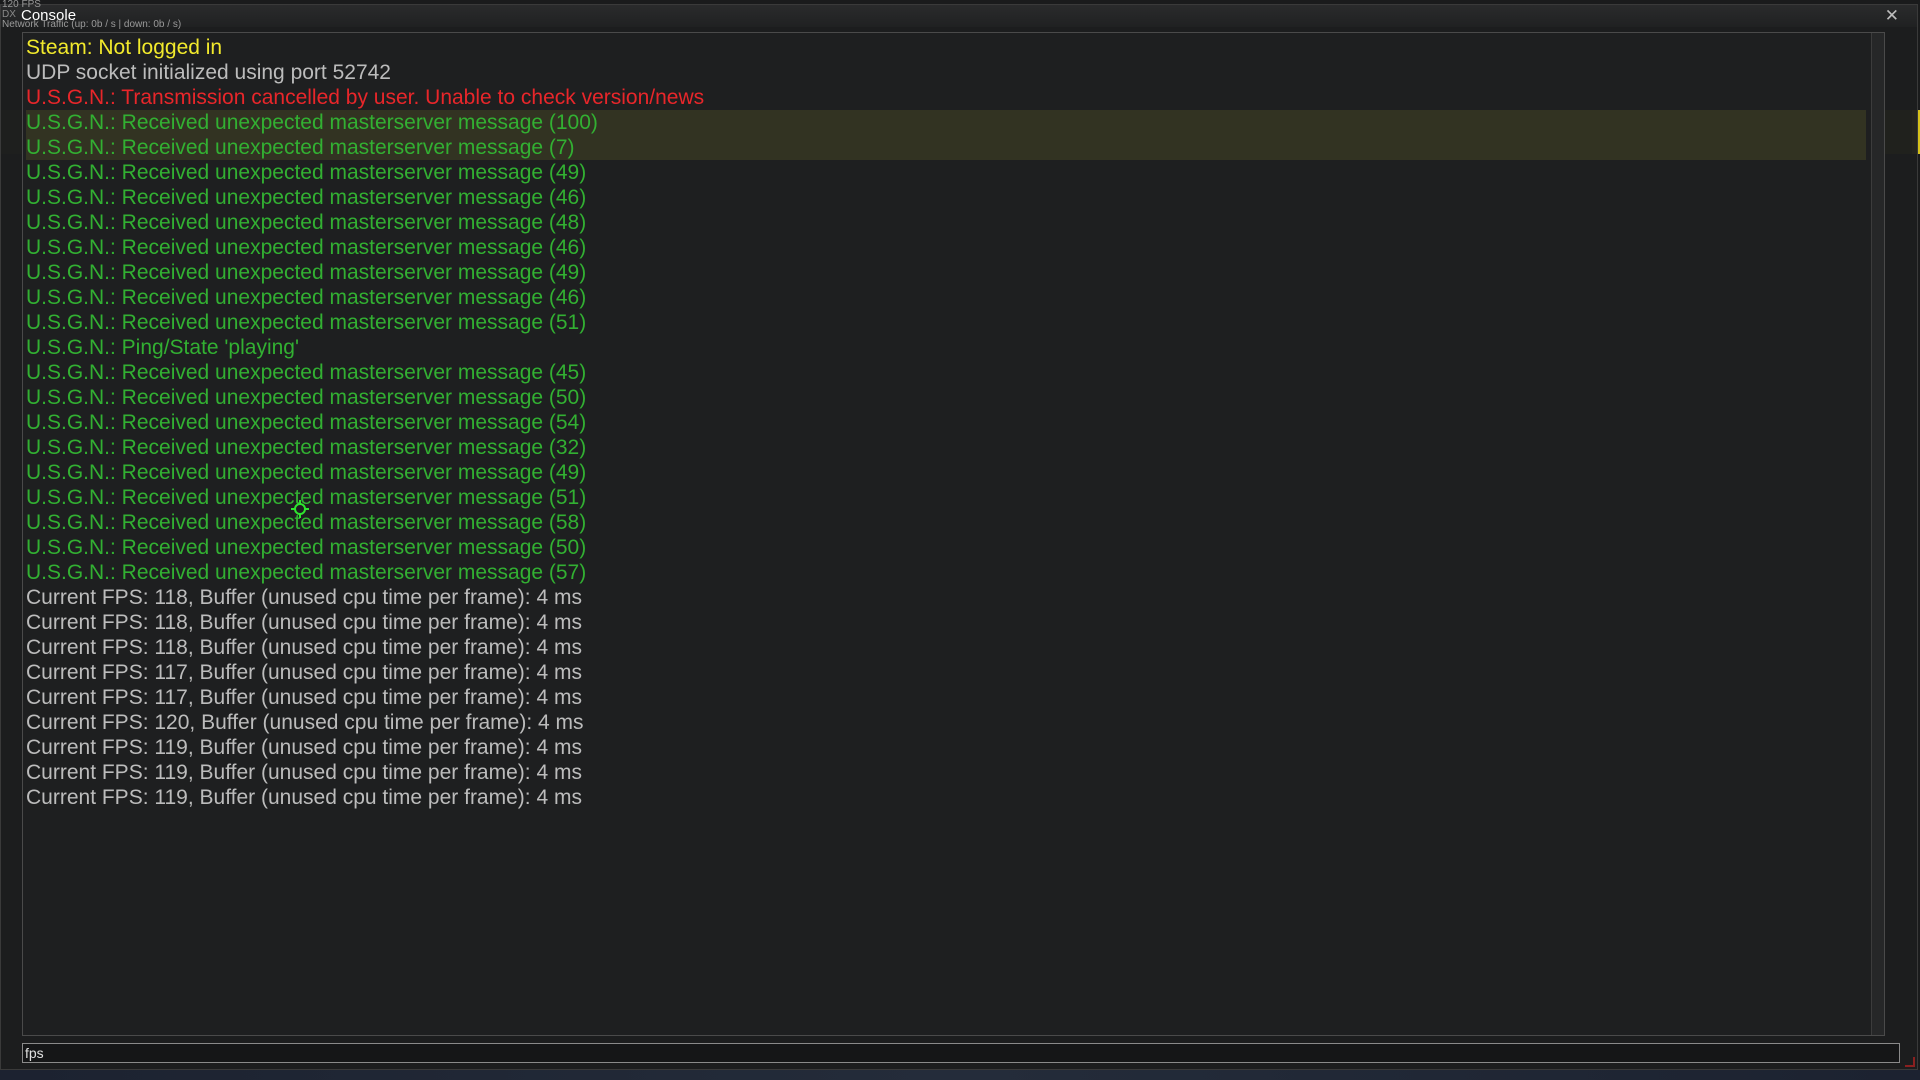  I want to click on console-input-box, so click(961, 1053).